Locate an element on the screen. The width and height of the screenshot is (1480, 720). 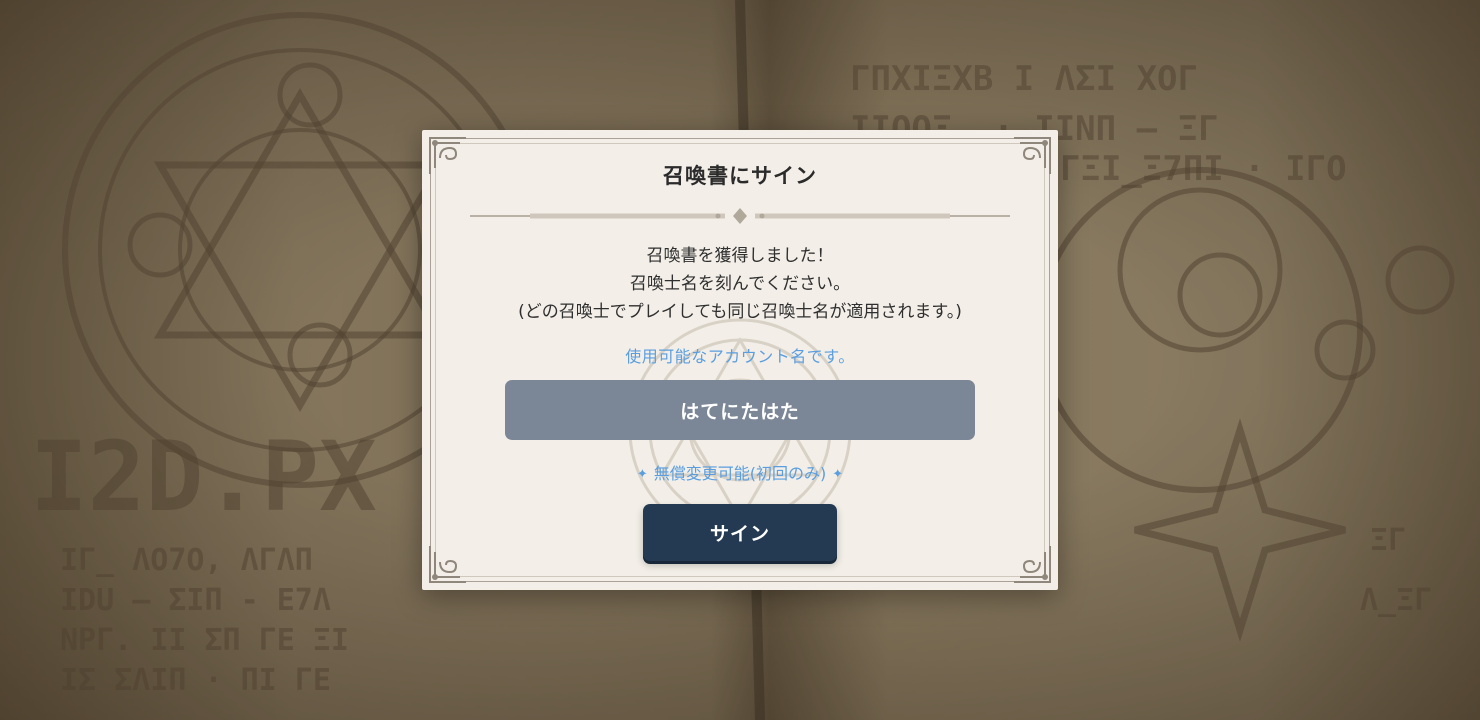
message-line: 召喚書を獲得しました！ is located at coordinates (740, 256).